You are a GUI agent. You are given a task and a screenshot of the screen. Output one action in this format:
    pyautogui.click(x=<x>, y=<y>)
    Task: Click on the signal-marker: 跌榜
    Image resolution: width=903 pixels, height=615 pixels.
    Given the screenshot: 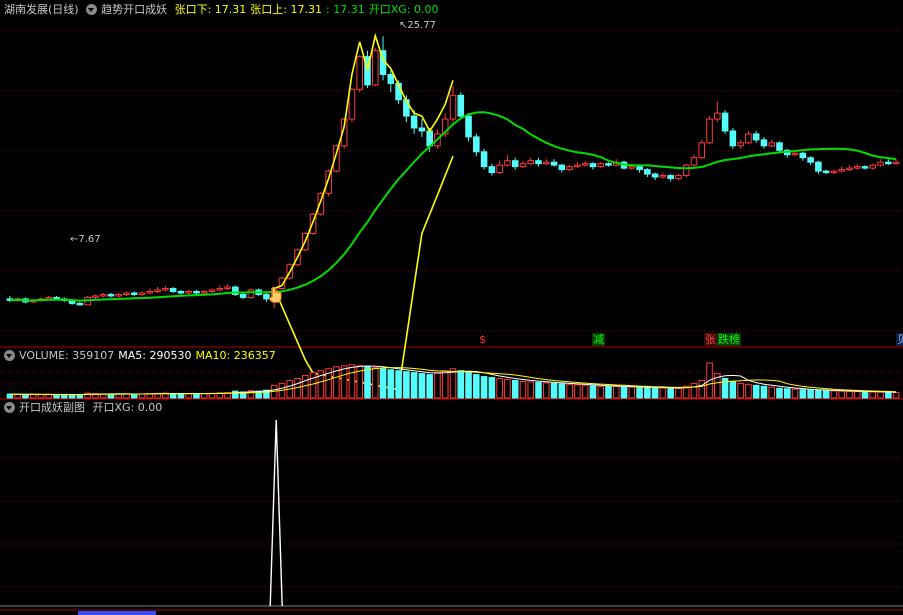 What is the action you would take?
    pyautogui.click(x=729, y=339)
    